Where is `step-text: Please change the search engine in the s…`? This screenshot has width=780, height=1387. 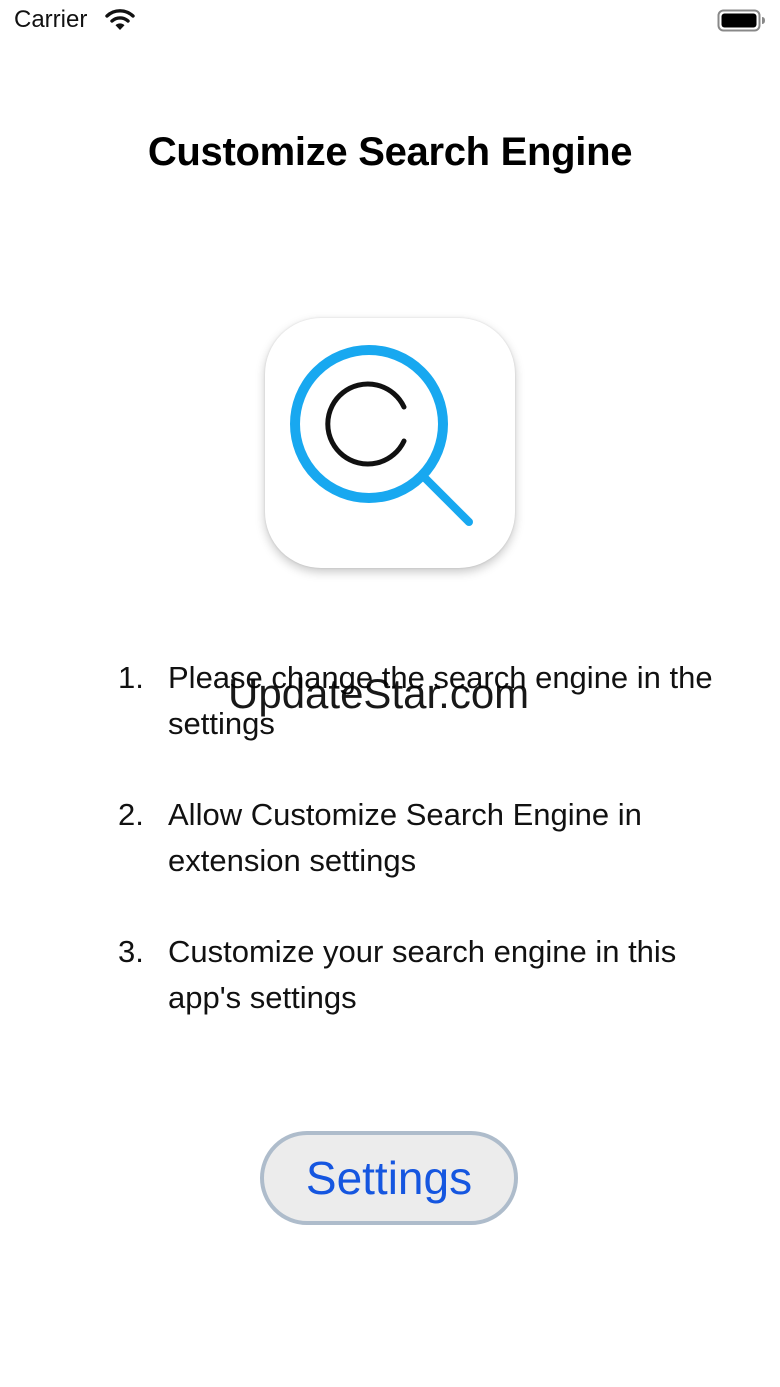
step-text: Please change the search engine in the s… is located at coordinates (440, 700).